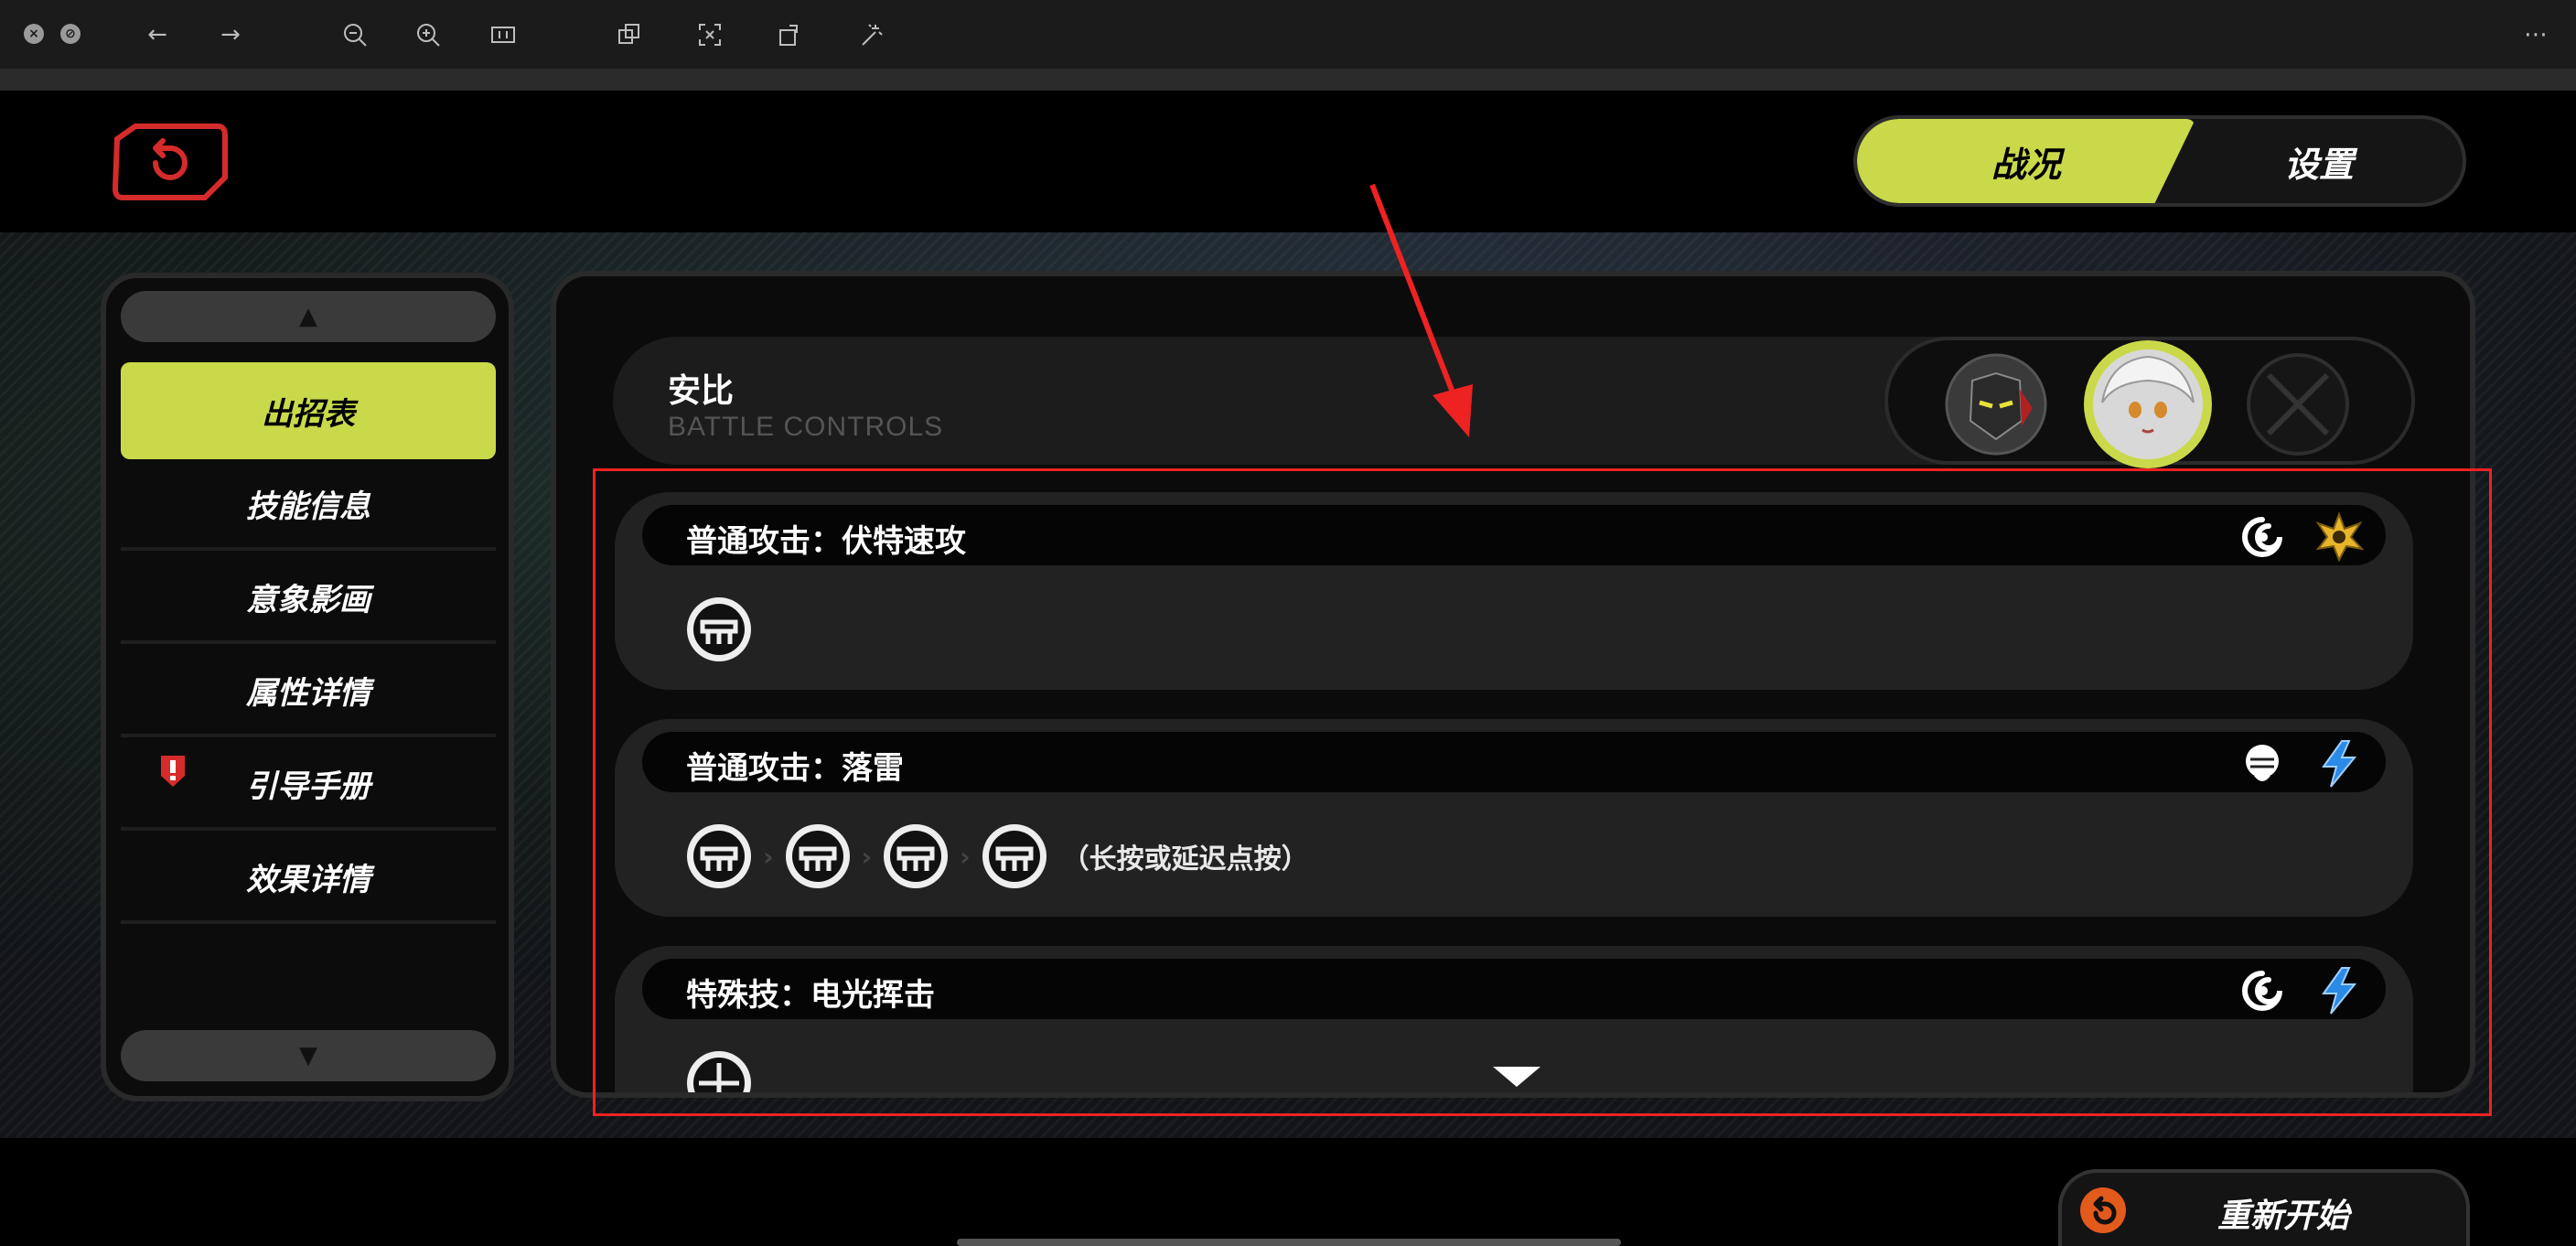  I want to click on back-arrow-icon: ←, so click(158, 34).